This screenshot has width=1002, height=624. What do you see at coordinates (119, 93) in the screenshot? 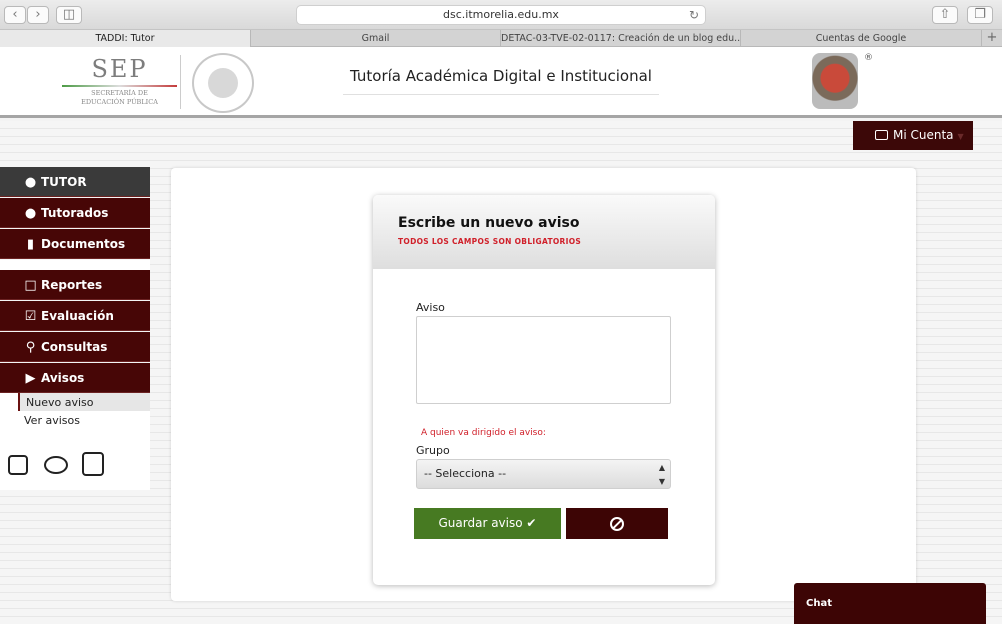
I see `sep-logo-line1: SECRETARÍA DE` at bounding box center [119, 93].